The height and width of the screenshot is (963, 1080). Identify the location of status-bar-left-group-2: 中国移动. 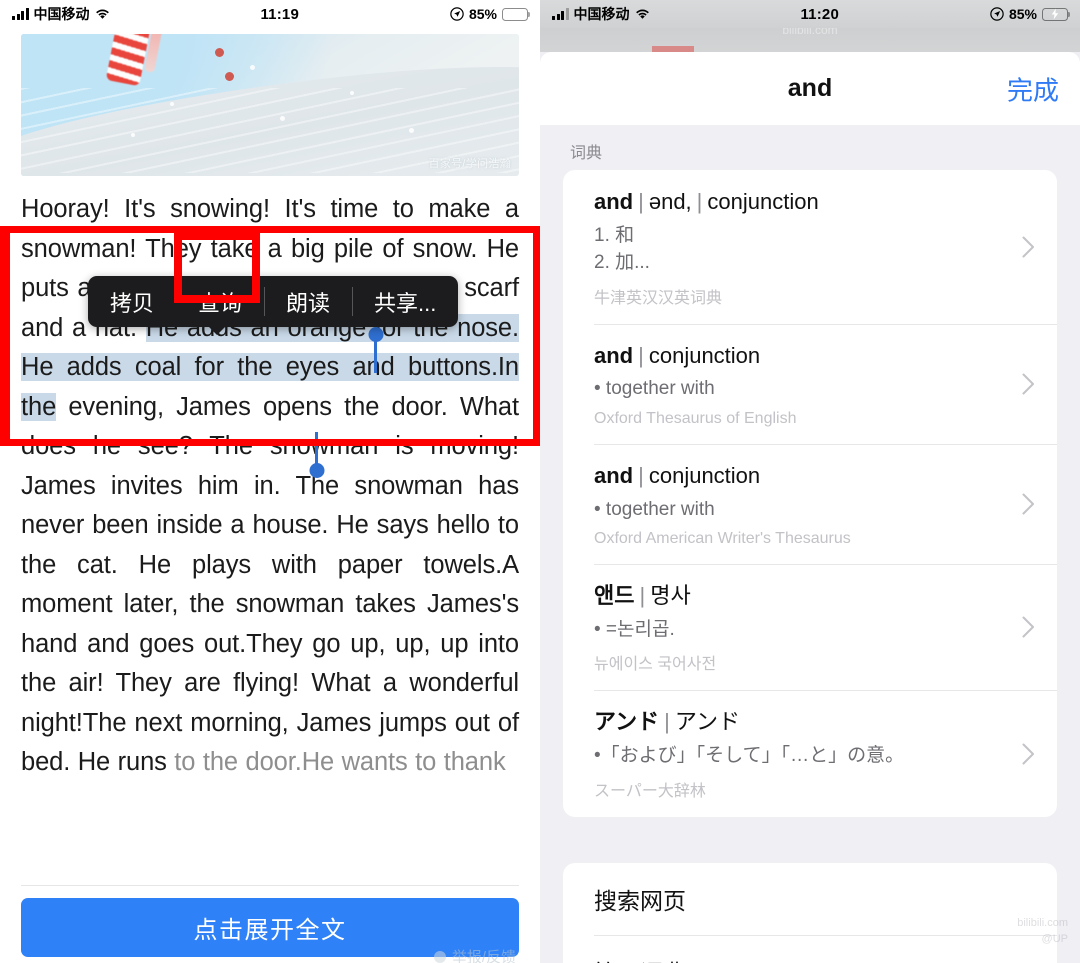
(601, 14).